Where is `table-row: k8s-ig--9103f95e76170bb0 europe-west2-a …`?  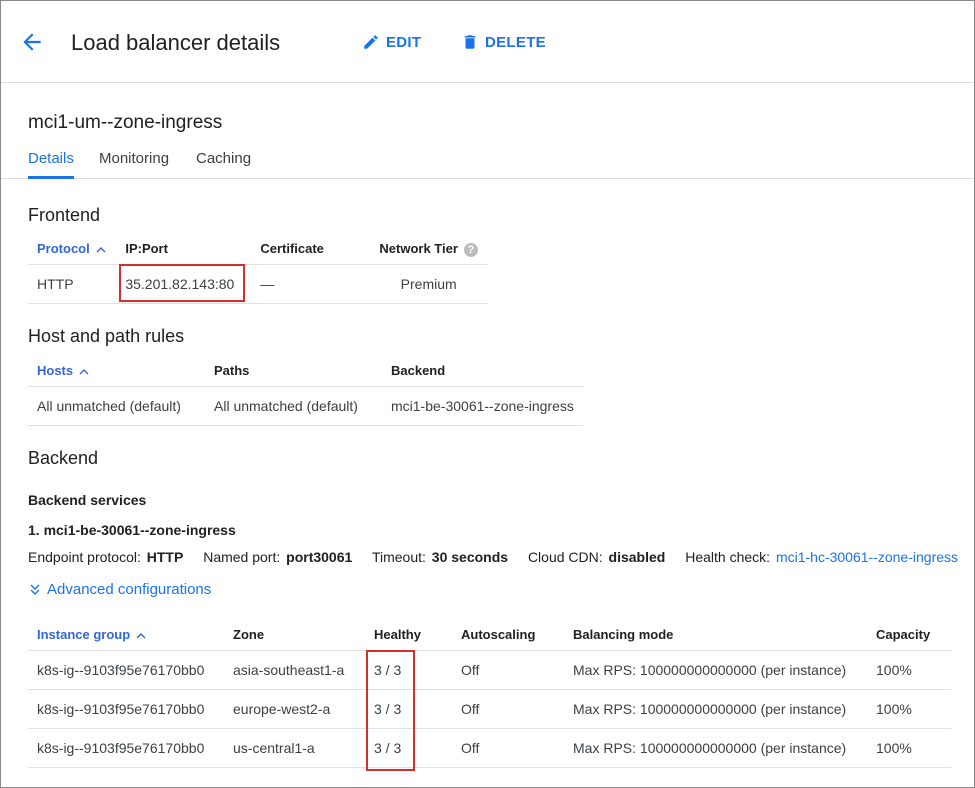 table-row: k8s-ig--9103f95e76170bb0 europe-west2-a … is located at coordinates (489, 708).